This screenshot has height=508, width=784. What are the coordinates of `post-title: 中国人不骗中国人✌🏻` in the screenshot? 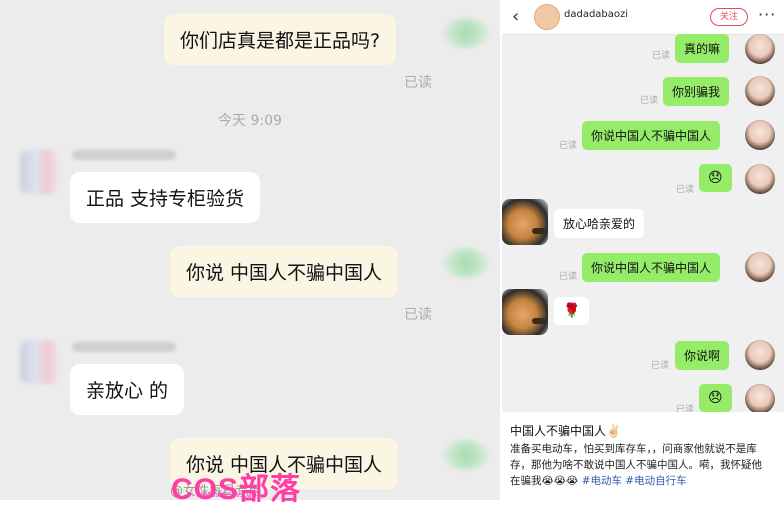 It's located at (565, 431).